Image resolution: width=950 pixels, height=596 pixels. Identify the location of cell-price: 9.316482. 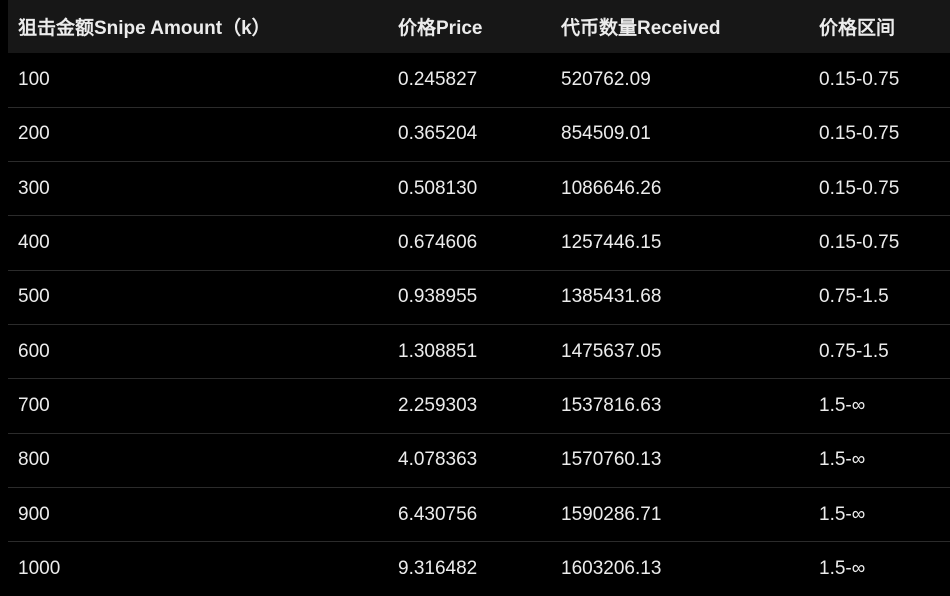
(438, 569).